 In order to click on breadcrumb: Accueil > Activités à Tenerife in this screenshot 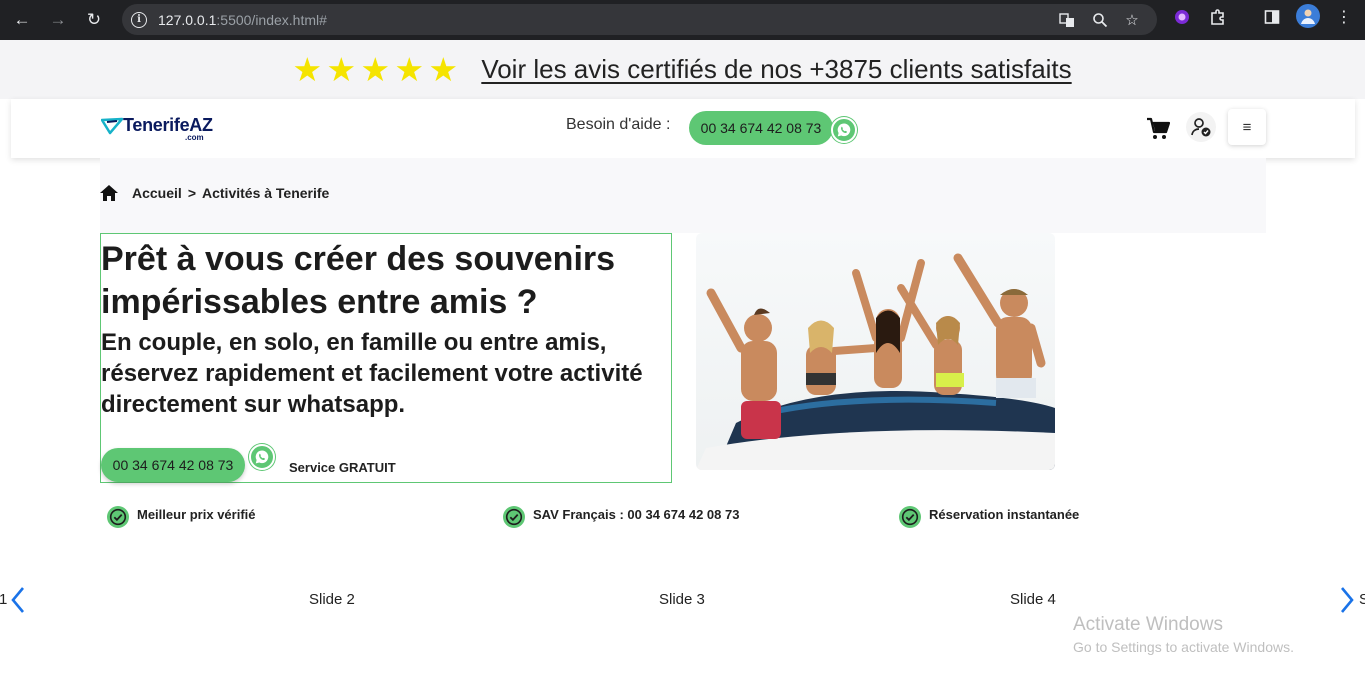, I will do `click(214, 193)`.